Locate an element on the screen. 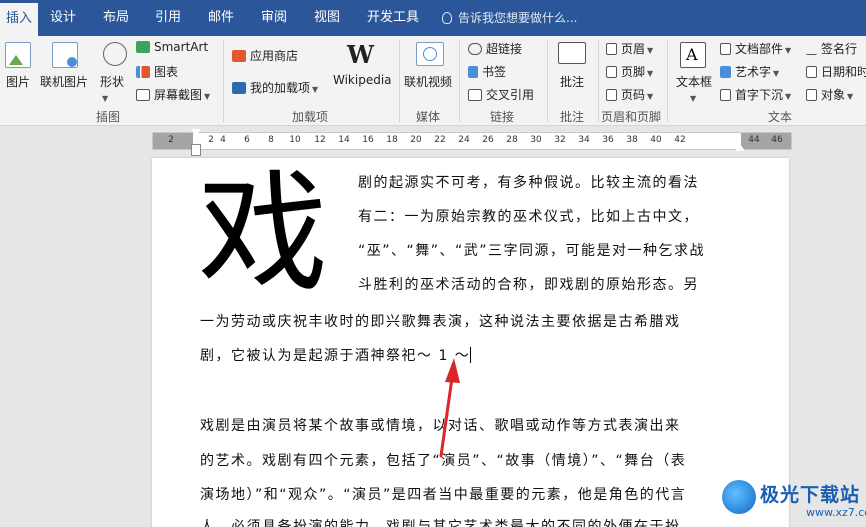 The width and height of the screenshot is (866, 527). watermark-logo-icon is located at coordinates (739, 497).